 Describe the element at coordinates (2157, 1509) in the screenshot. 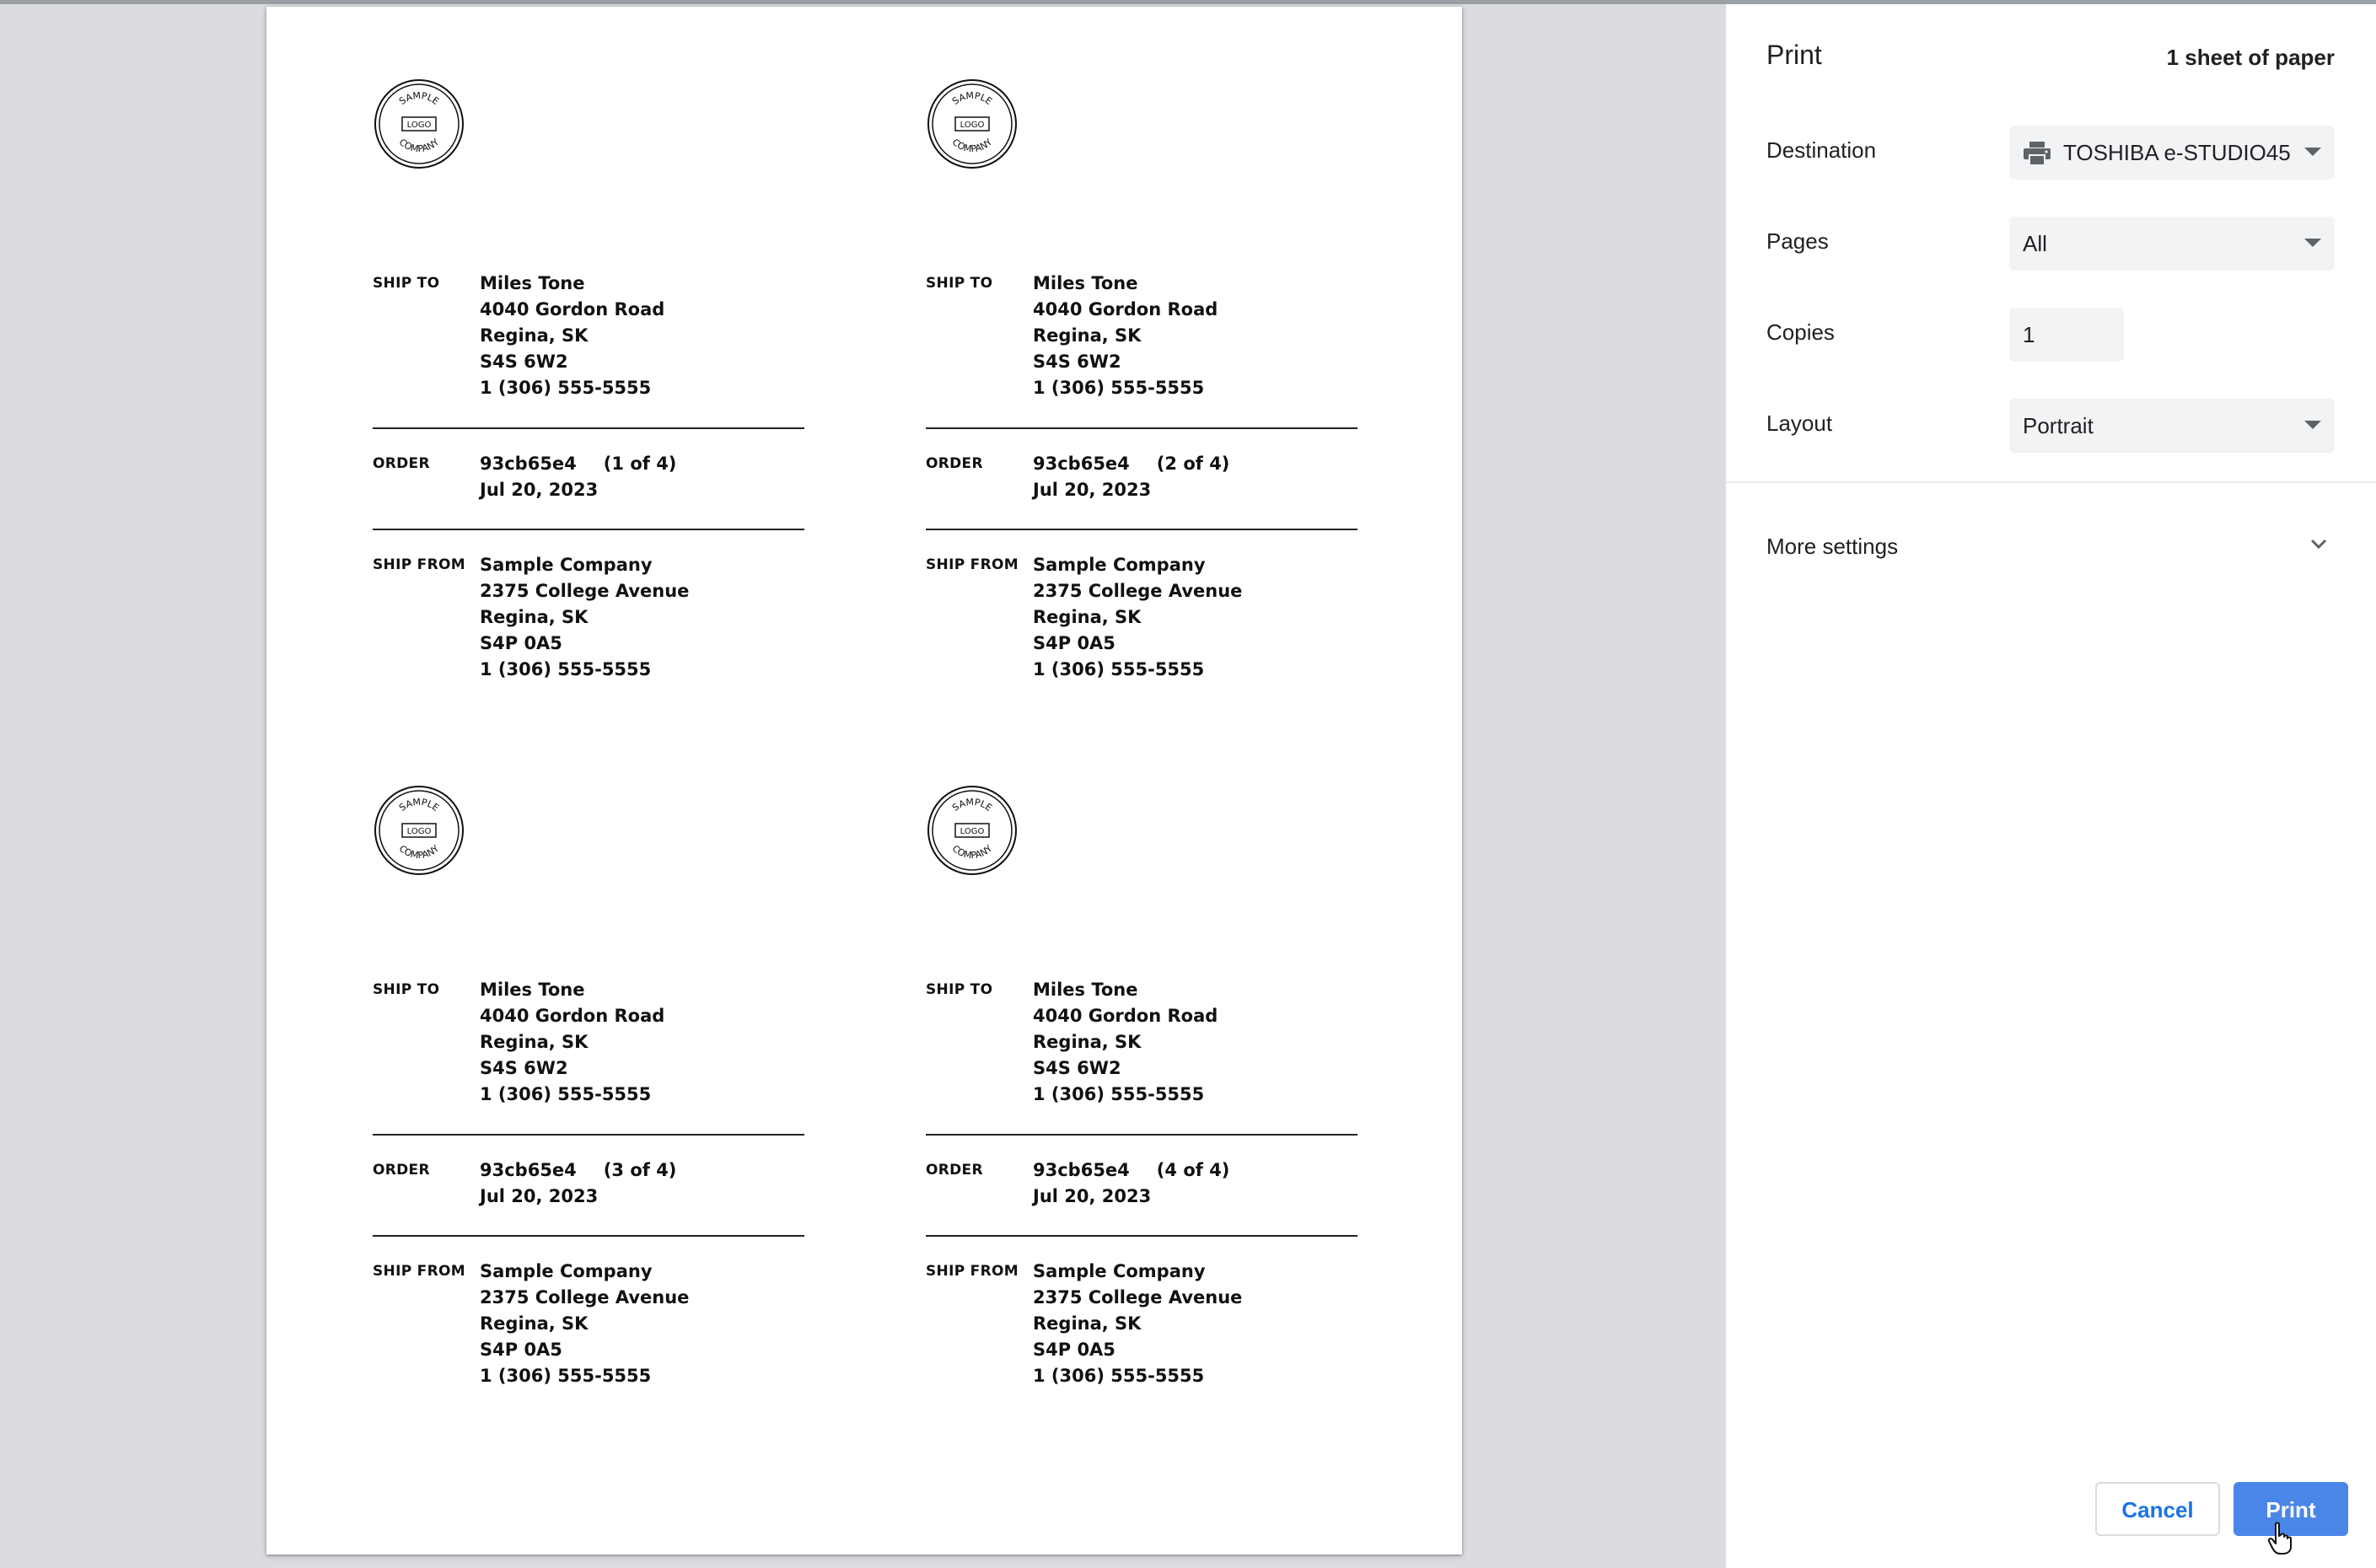

I see `cancel-button: Cancel` at that location.